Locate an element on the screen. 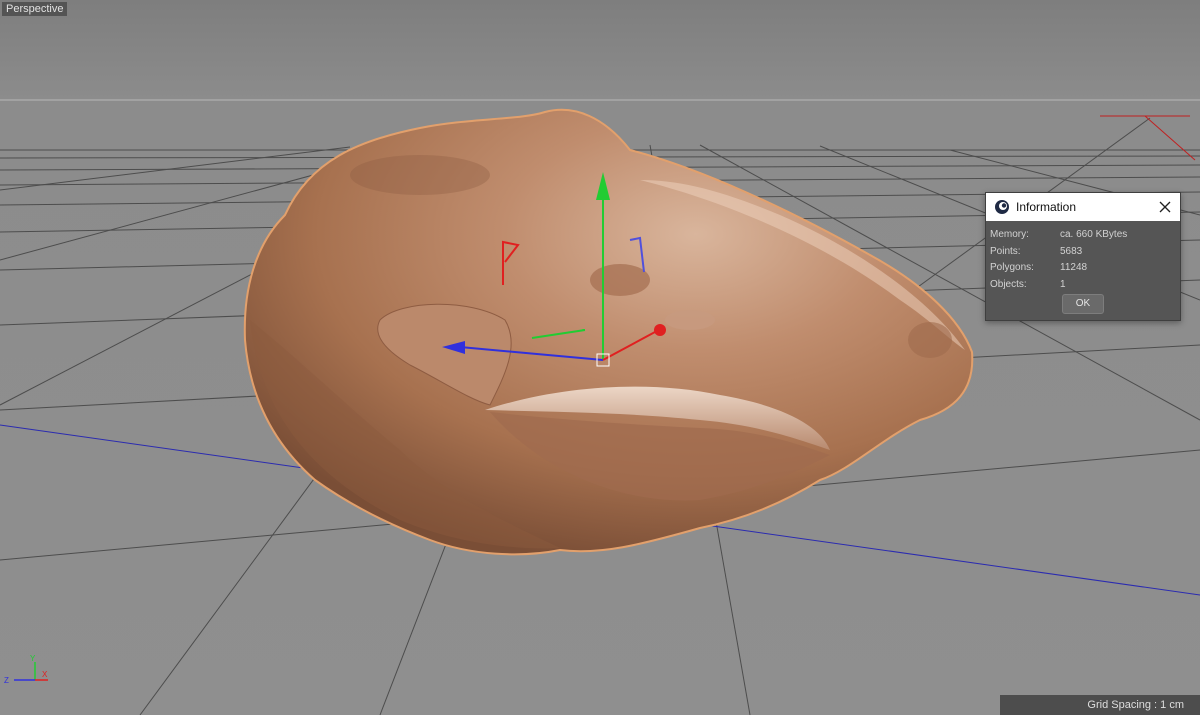 Image resolution: width=1200 pixels, height=715 pixels. info-value: ca. 660 KBytes is located at coordinates (1094, 234).